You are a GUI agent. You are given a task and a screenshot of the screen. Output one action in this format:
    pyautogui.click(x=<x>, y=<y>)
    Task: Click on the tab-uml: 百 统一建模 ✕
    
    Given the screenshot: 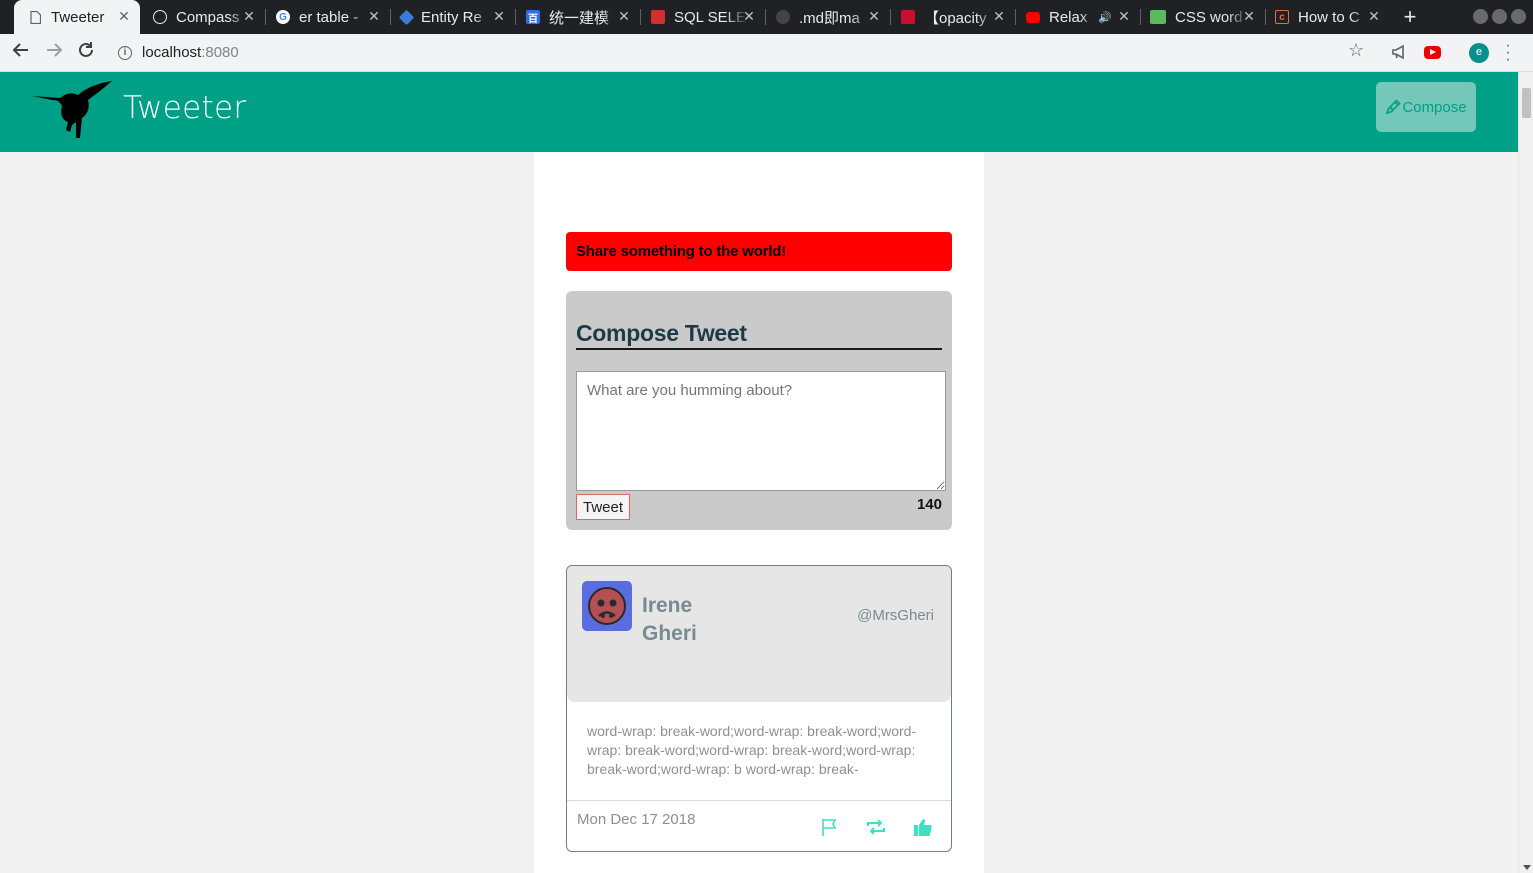 What is the action you would take?
    pyautogui.click(x=577, y=17)
    